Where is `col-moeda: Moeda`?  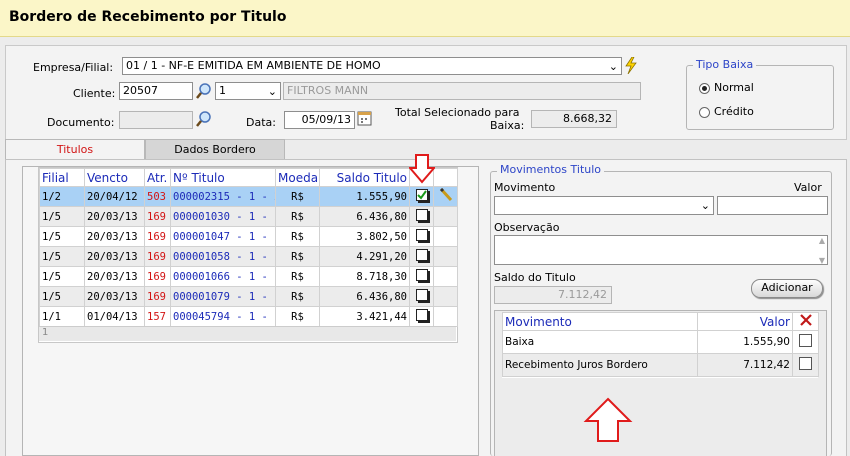
col-moeda: Moeda is located at coordinates (297, 177).